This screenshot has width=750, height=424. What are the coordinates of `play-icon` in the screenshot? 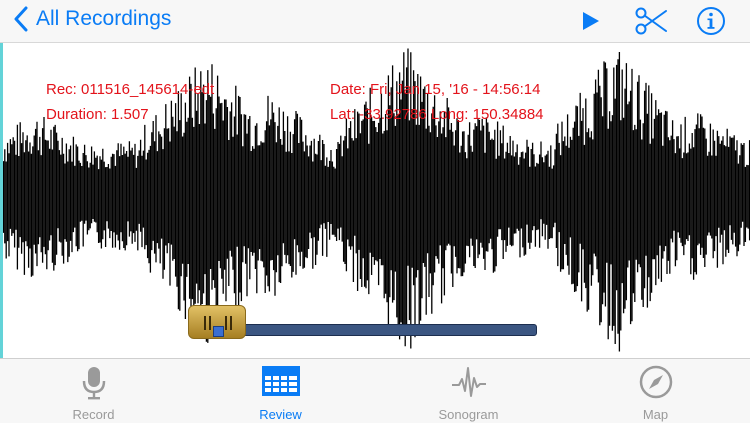 It's located at (591, 21).